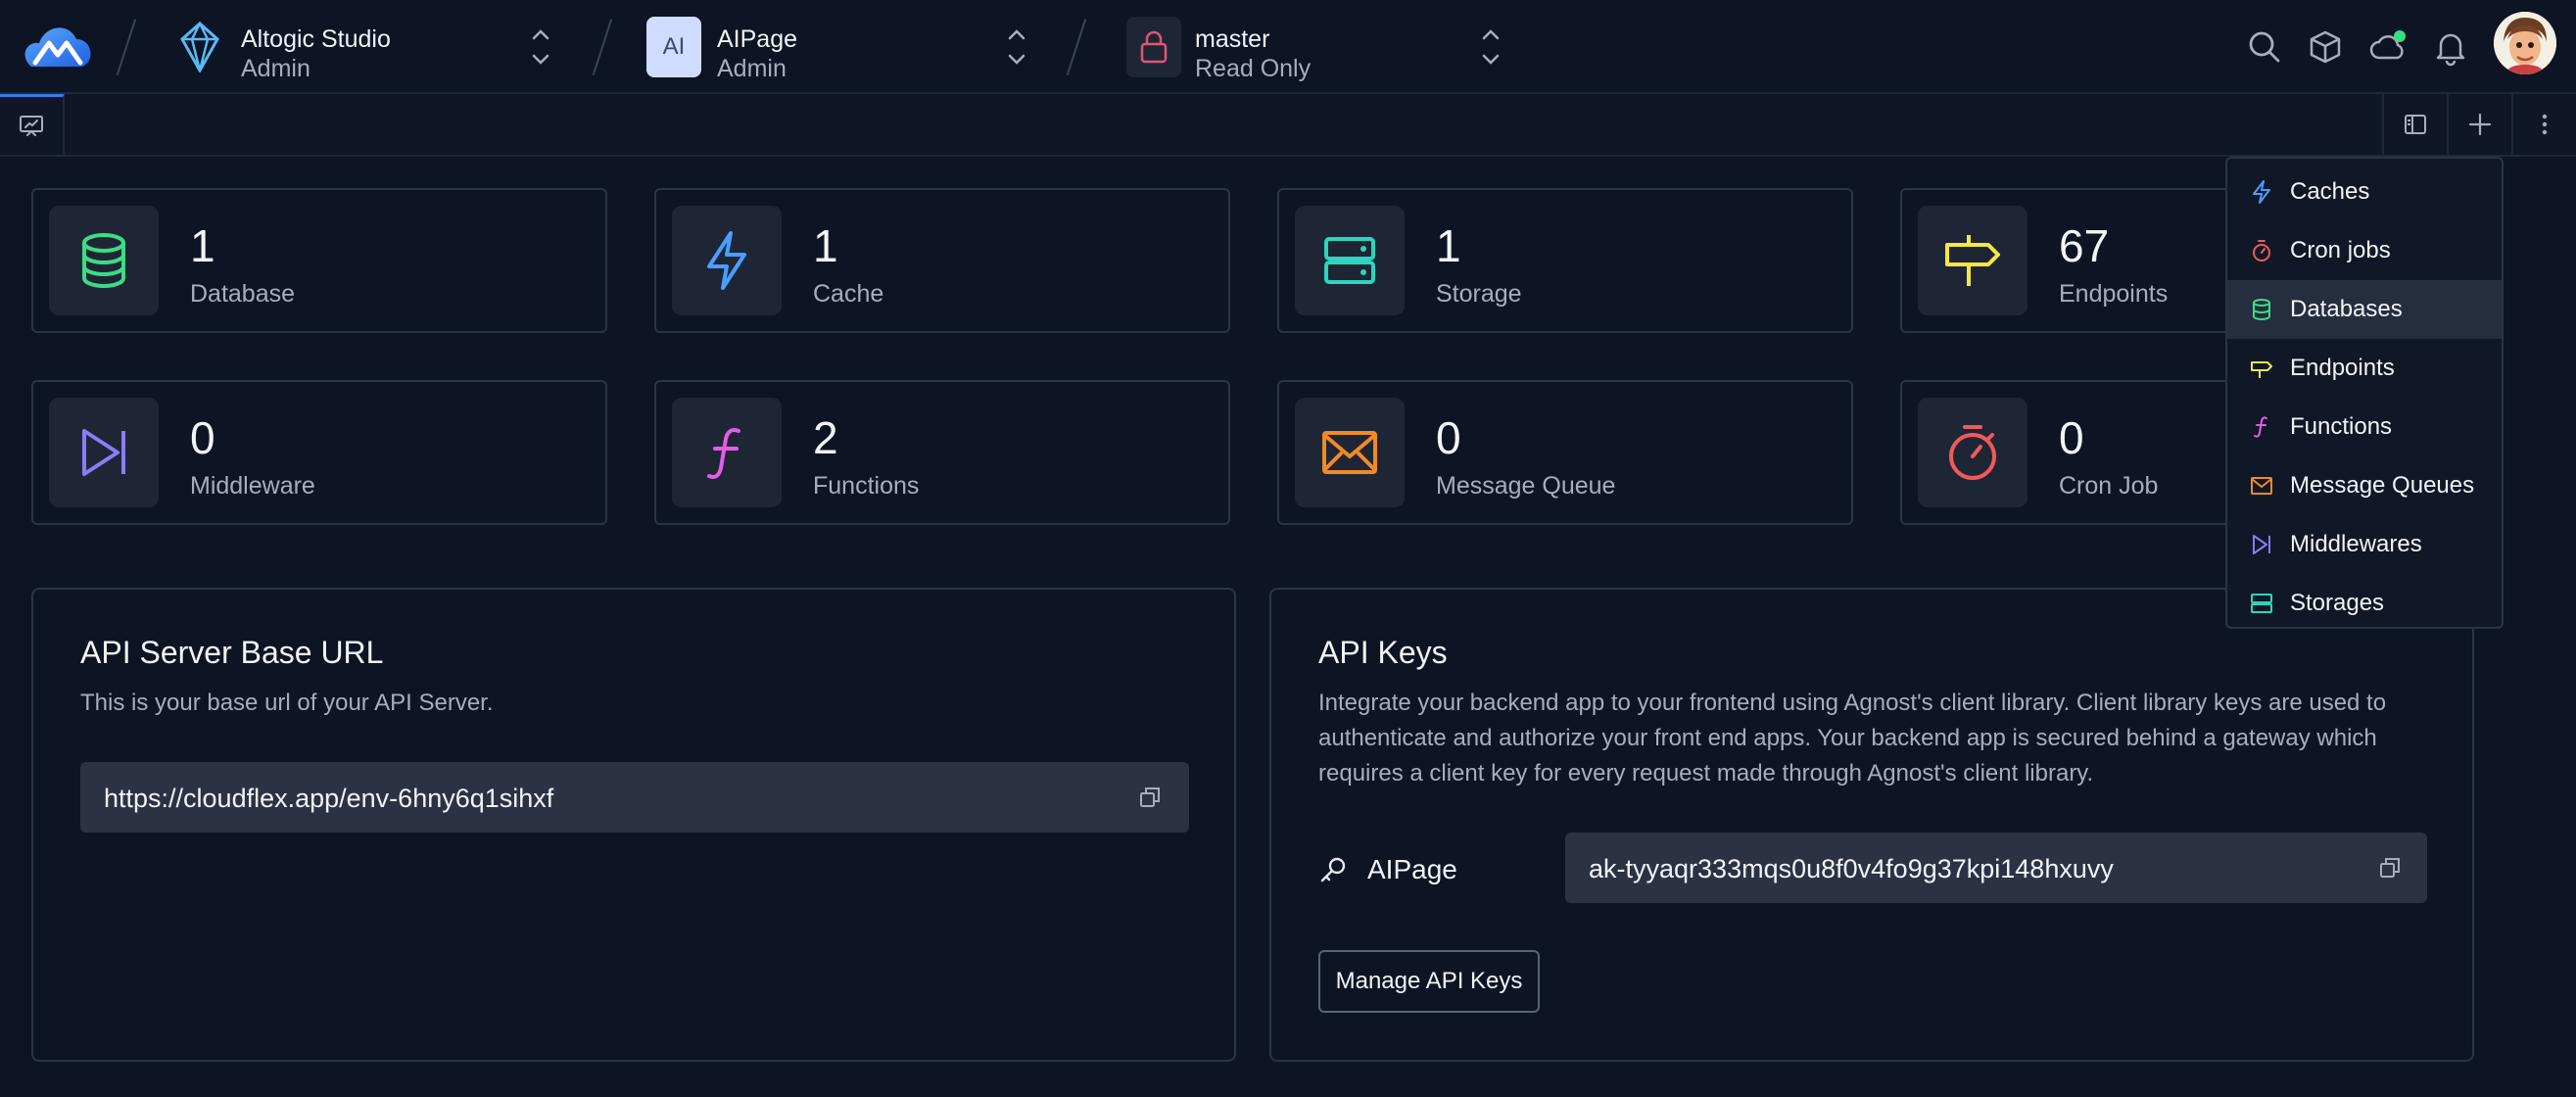  I want to click on stat-card-cache: 1 Cache, so click(942, 260).